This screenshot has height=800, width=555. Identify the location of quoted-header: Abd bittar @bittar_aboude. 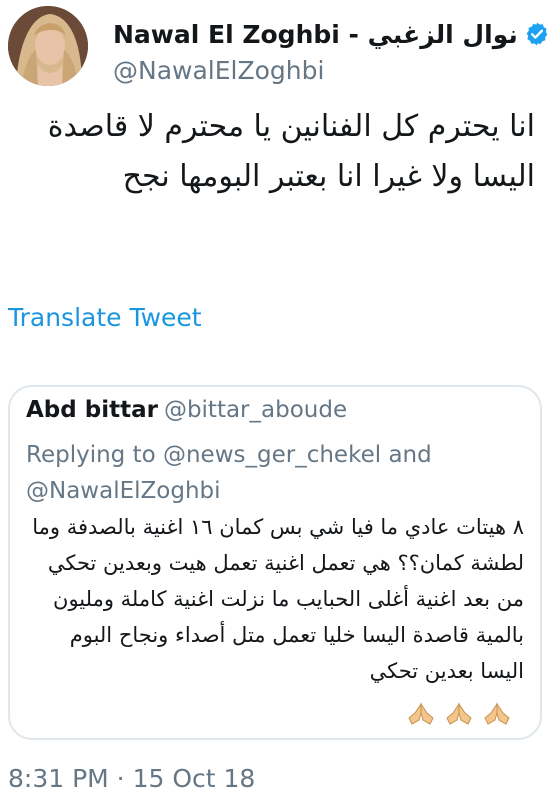
(186, 410).